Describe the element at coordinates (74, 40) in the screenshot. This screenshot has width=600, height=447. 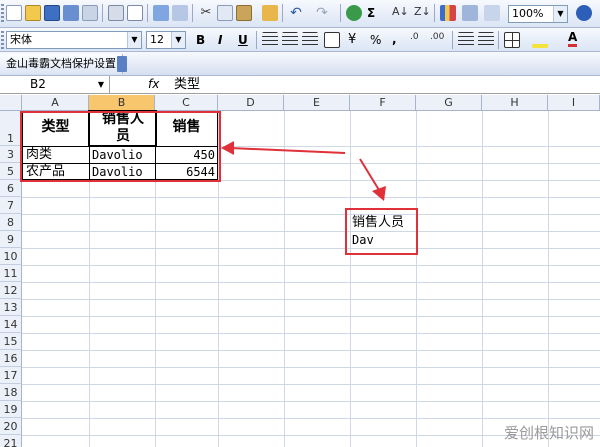
I see `font-name-select: 宋体 ▼` at that location.